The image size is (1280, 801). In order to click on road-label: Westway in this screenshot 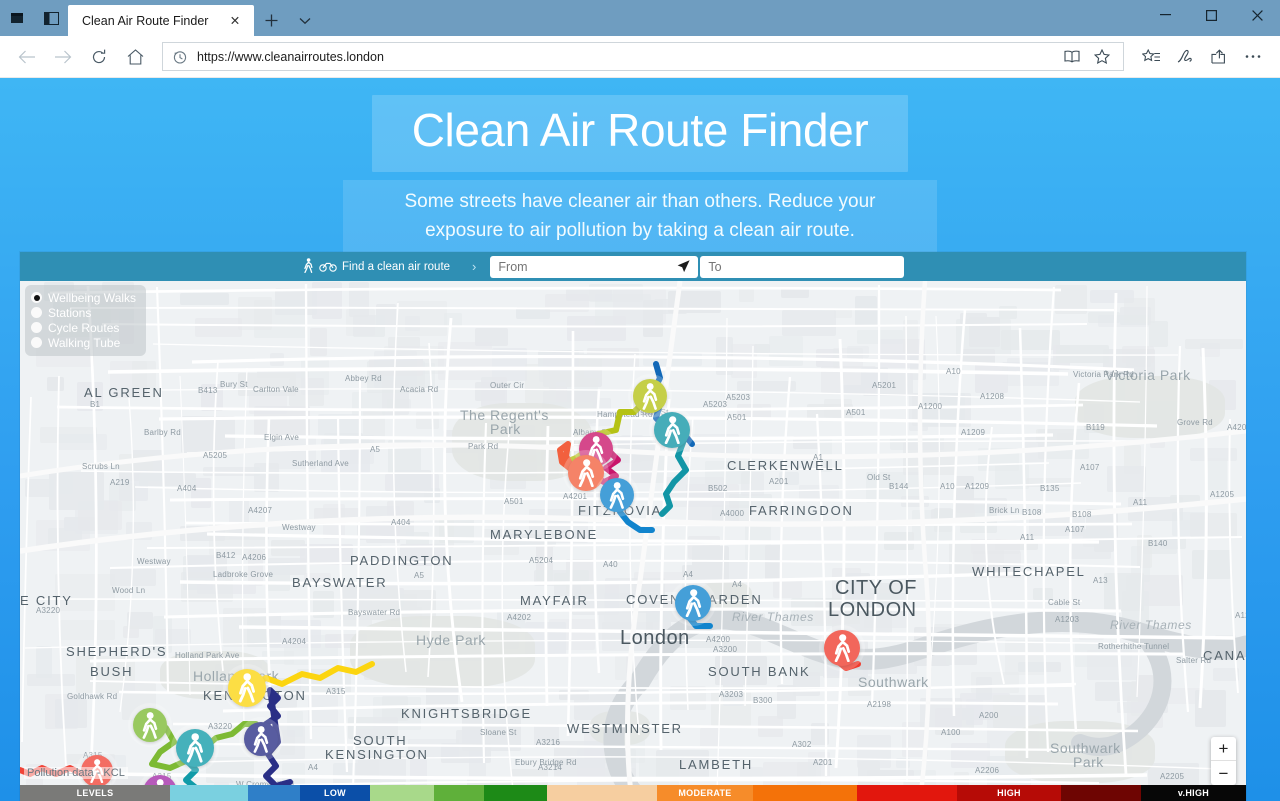, I will do `click(154, 561)`.